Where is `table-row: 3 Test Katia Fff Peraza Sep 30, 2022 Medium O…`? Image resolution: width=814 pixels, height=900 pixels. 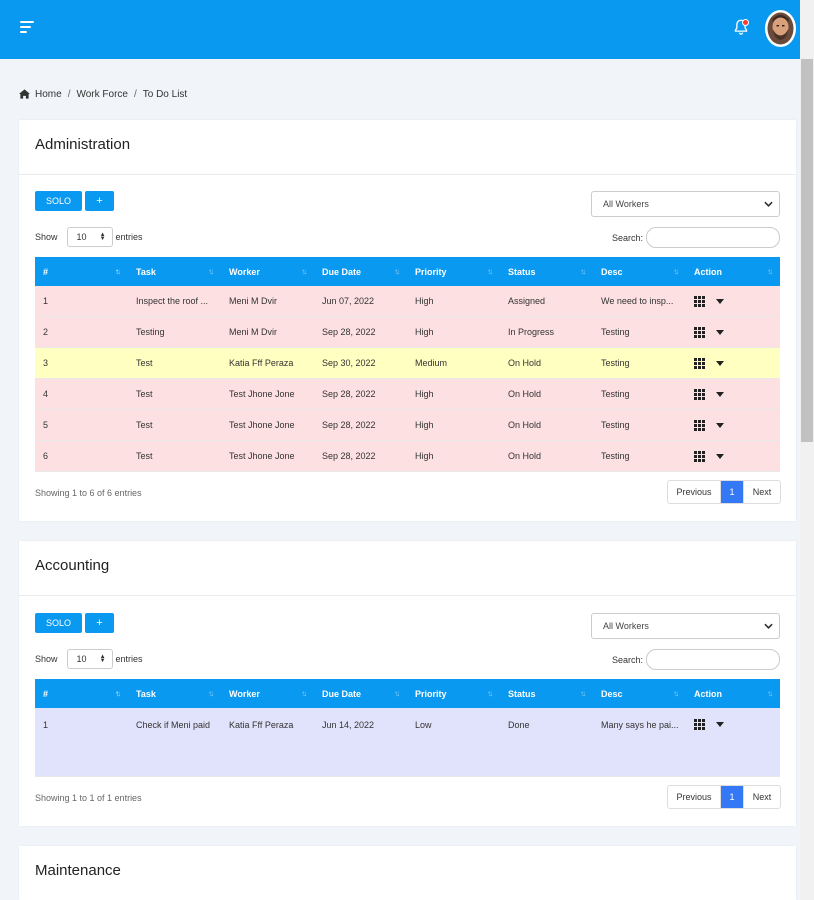 table-row: 3 Test Katia Fff Peraza Sep 30, 2022 Medium O… is located at coordinates (407, 363).